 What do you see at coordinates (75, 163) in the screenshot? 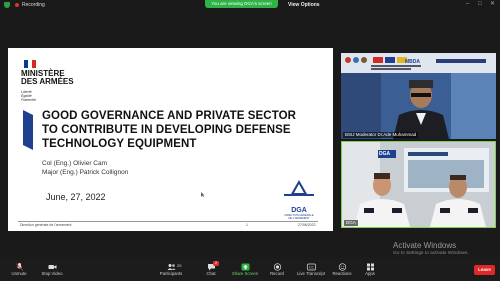
I see `presenter-name: Col (Eng.) Olivier Cam` at bounding box center [75, 163].